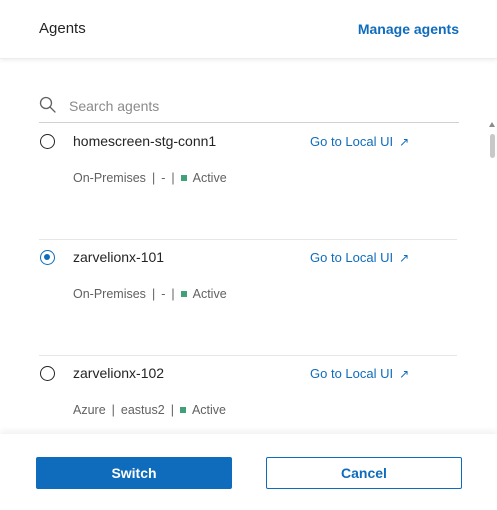 The image size is (497, 510). What do you see at coordinates (259, 106) in the screenshot?
I see `search-input` at bounding box center [259, 106].